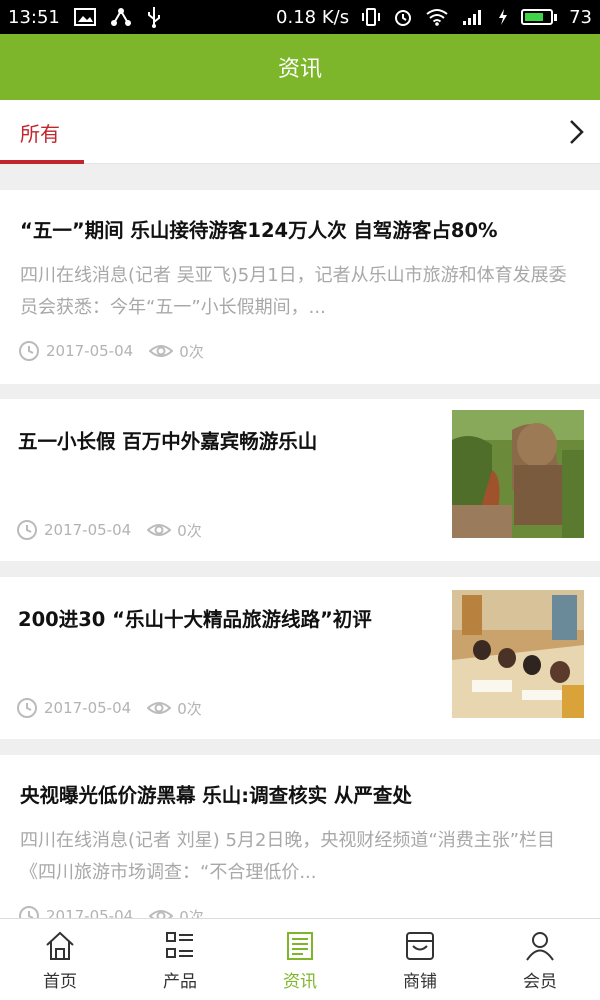 Image resolution: width=600 pixels, height=1000 pixels. What do you see at coordinates (84, 17) in the screenshot?
I see `image-notification-icon` at bounding box center [84, 17].